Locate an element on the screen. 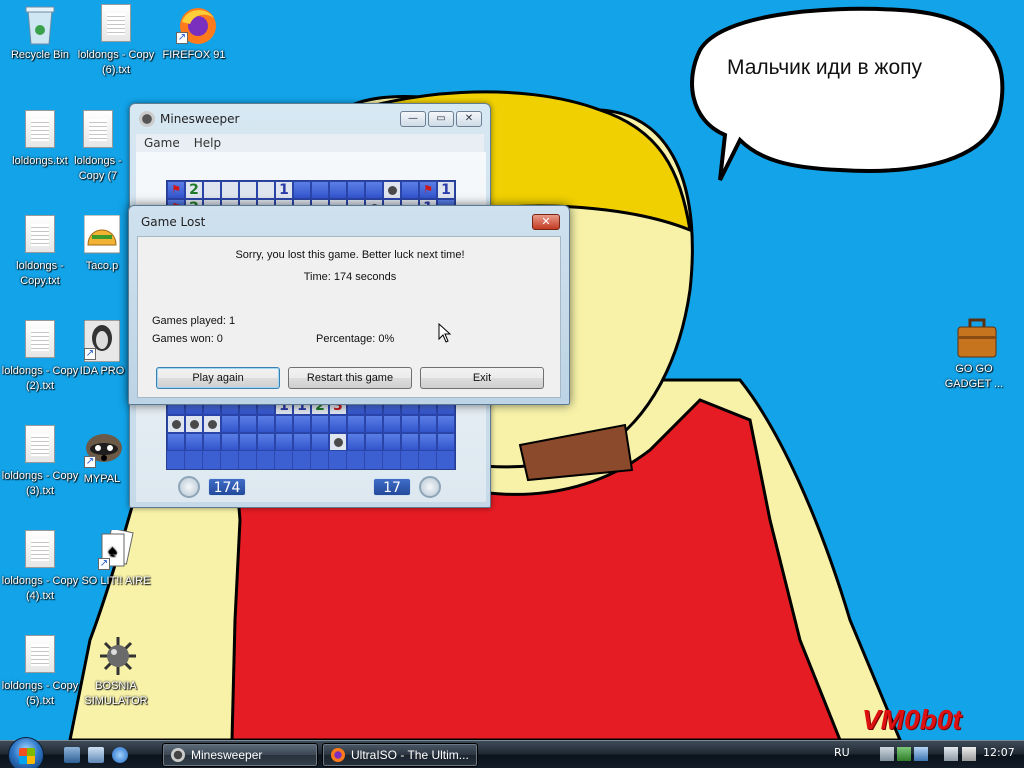 Image resolution: width=1024 pixels, height=768 pixels. desktop-icon-label: loldongs - Copy (3).txt is located at coordinates (40, 483).